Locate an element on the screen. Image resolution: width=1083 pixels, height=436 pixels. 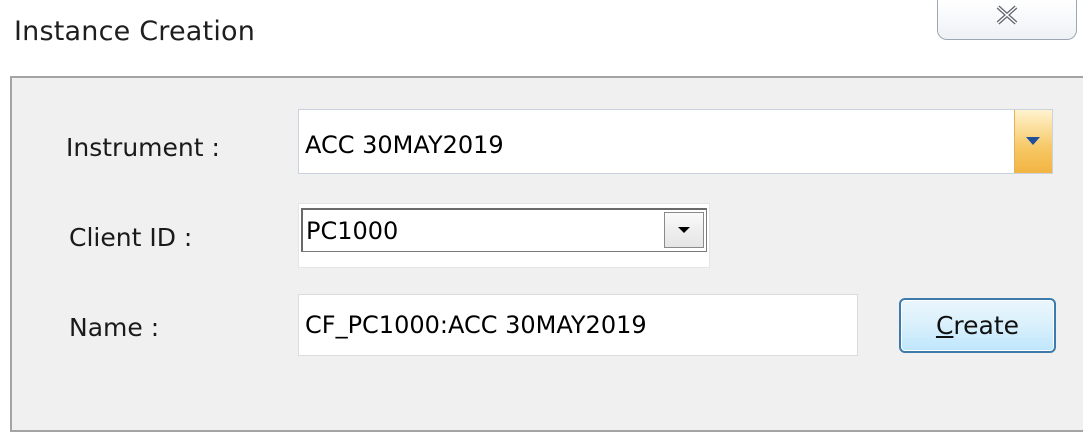
instrument-dropdown: ACC 30MAY2019 is located at coordinates (675, 141).